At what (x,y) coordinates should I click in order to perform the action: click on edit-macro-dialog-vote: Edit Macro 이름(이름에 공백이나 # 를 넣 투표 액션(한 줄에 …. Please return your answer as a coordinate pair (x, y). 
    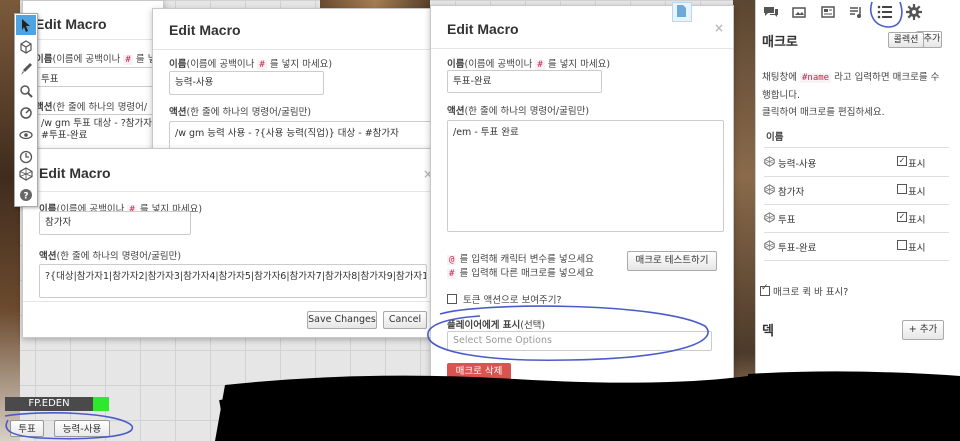
    Looking at the image, I should click on (93, 76).